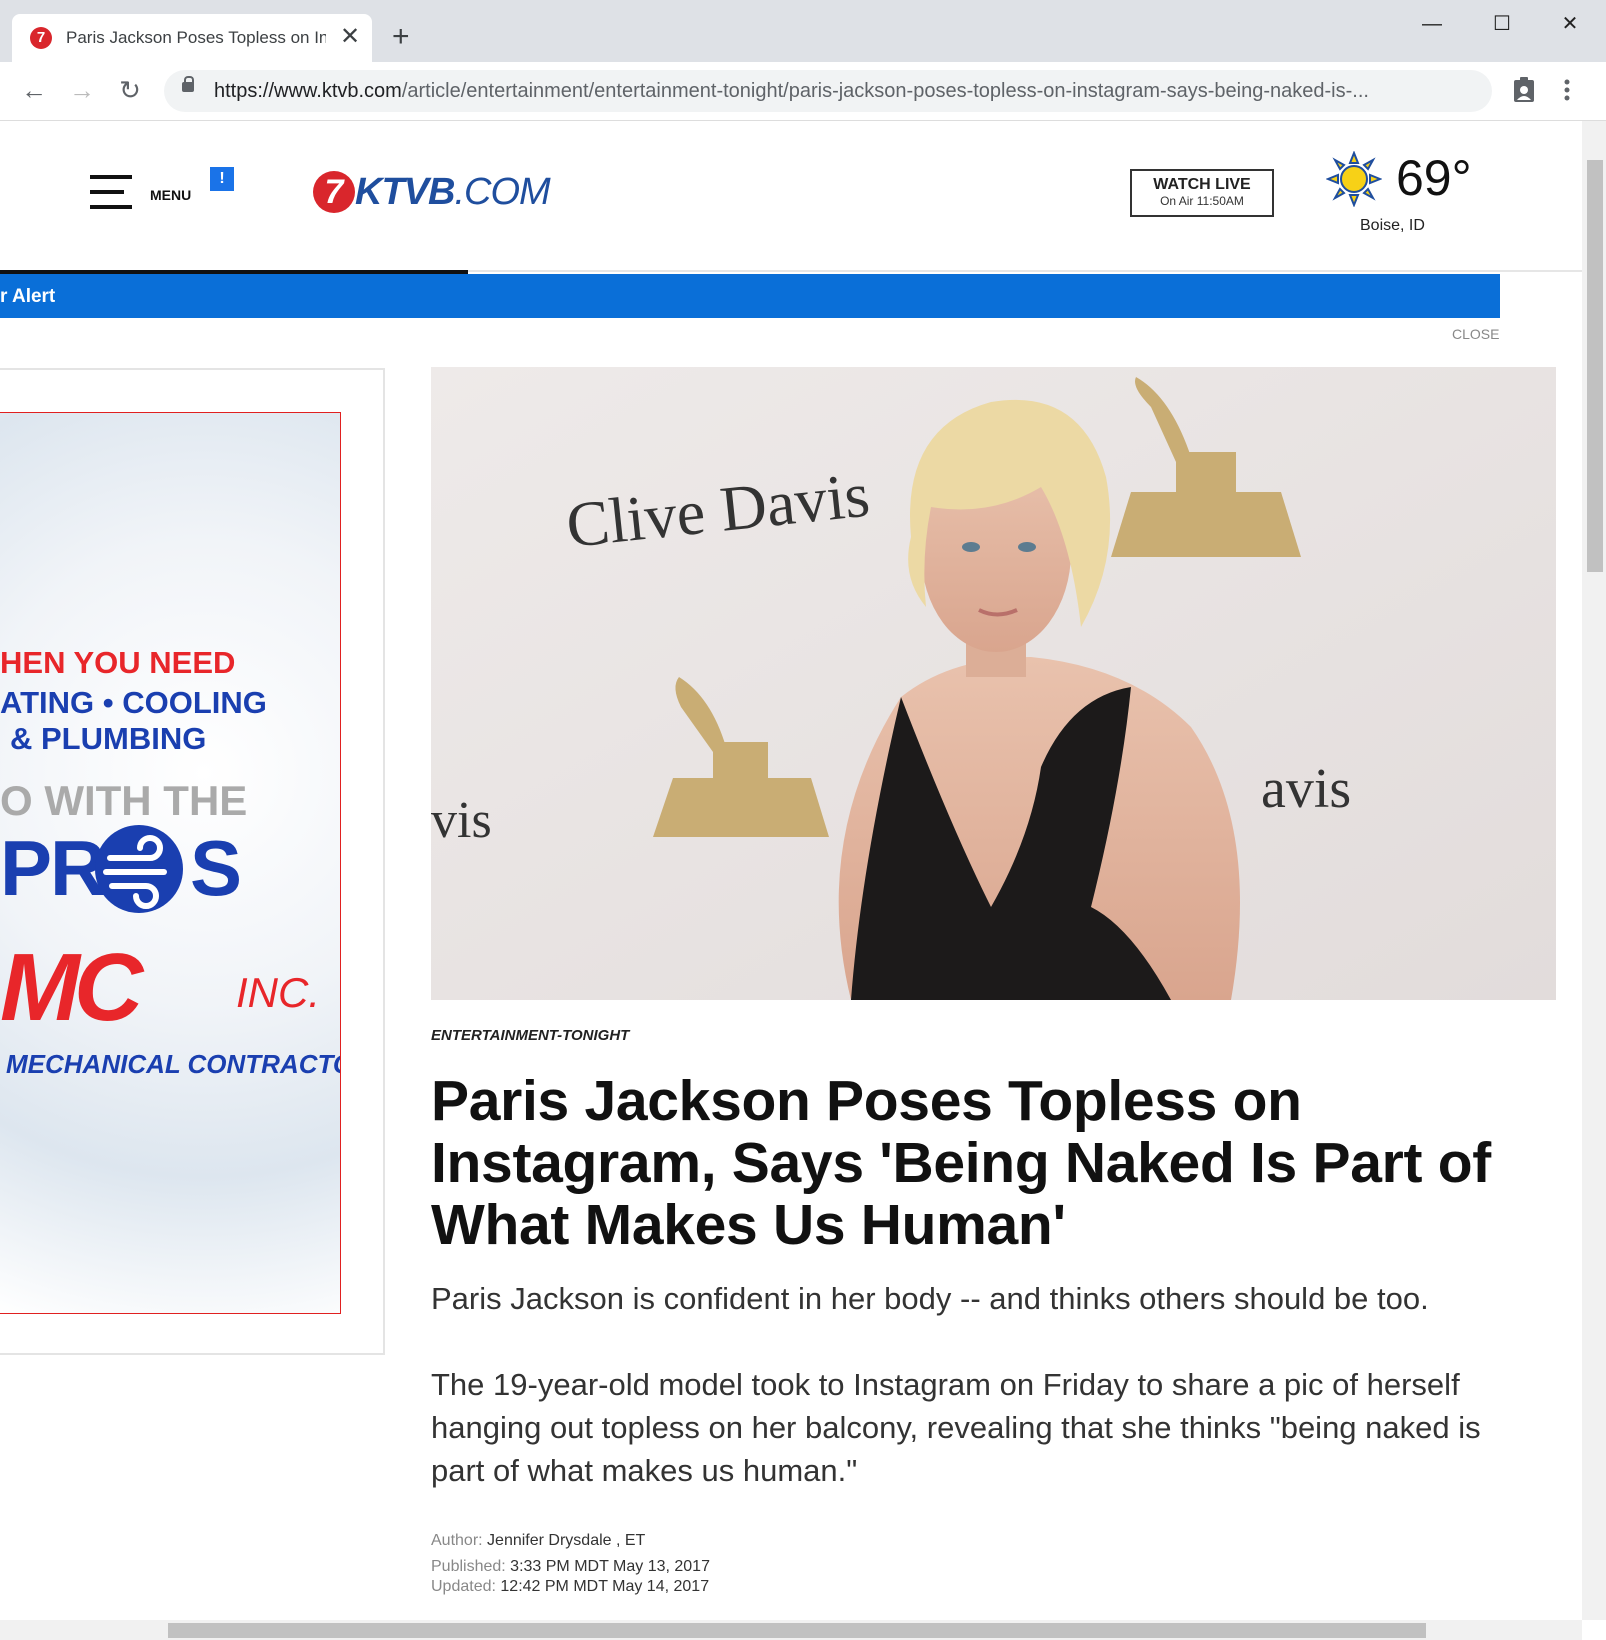  Describe the element at coordinates (605, 1586) in the screenshot. I see `updated-date: 12:42 PM MDT May 14, 2017` at that location.